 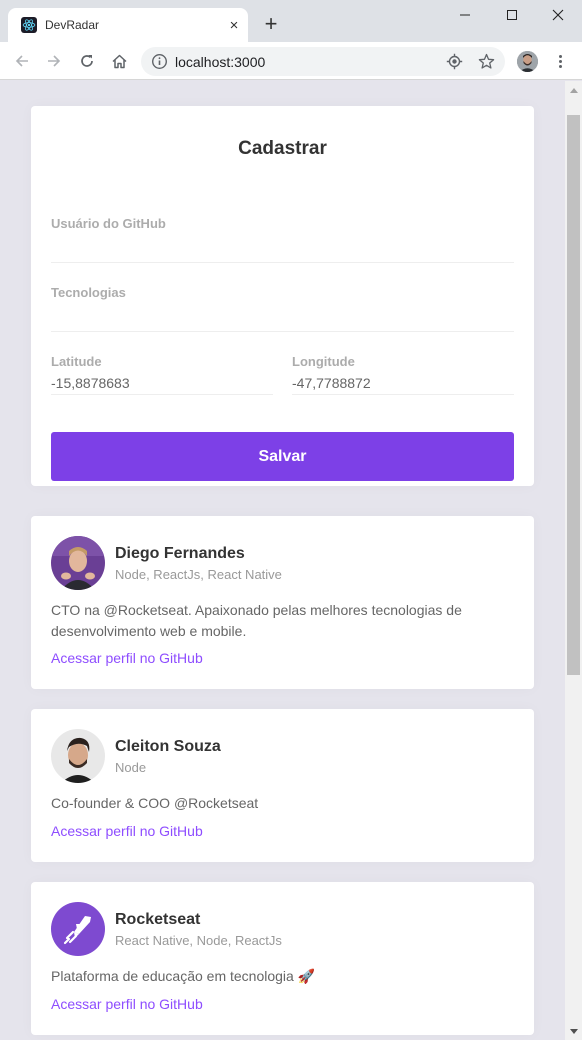 I want to click on address-bar: localhost:3000, so click(x=323, y=61).